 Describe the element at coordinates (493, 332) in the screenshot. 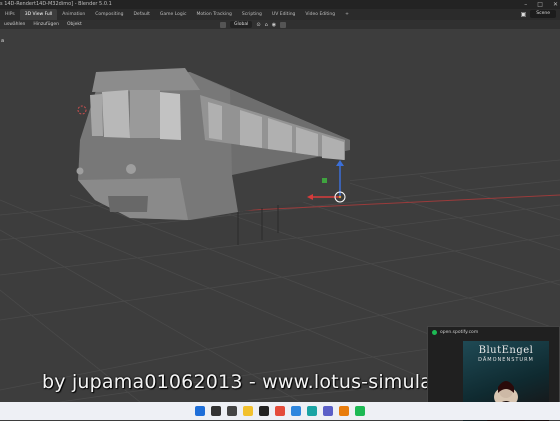

I see `popup-header: open.spotify.com` at that location.